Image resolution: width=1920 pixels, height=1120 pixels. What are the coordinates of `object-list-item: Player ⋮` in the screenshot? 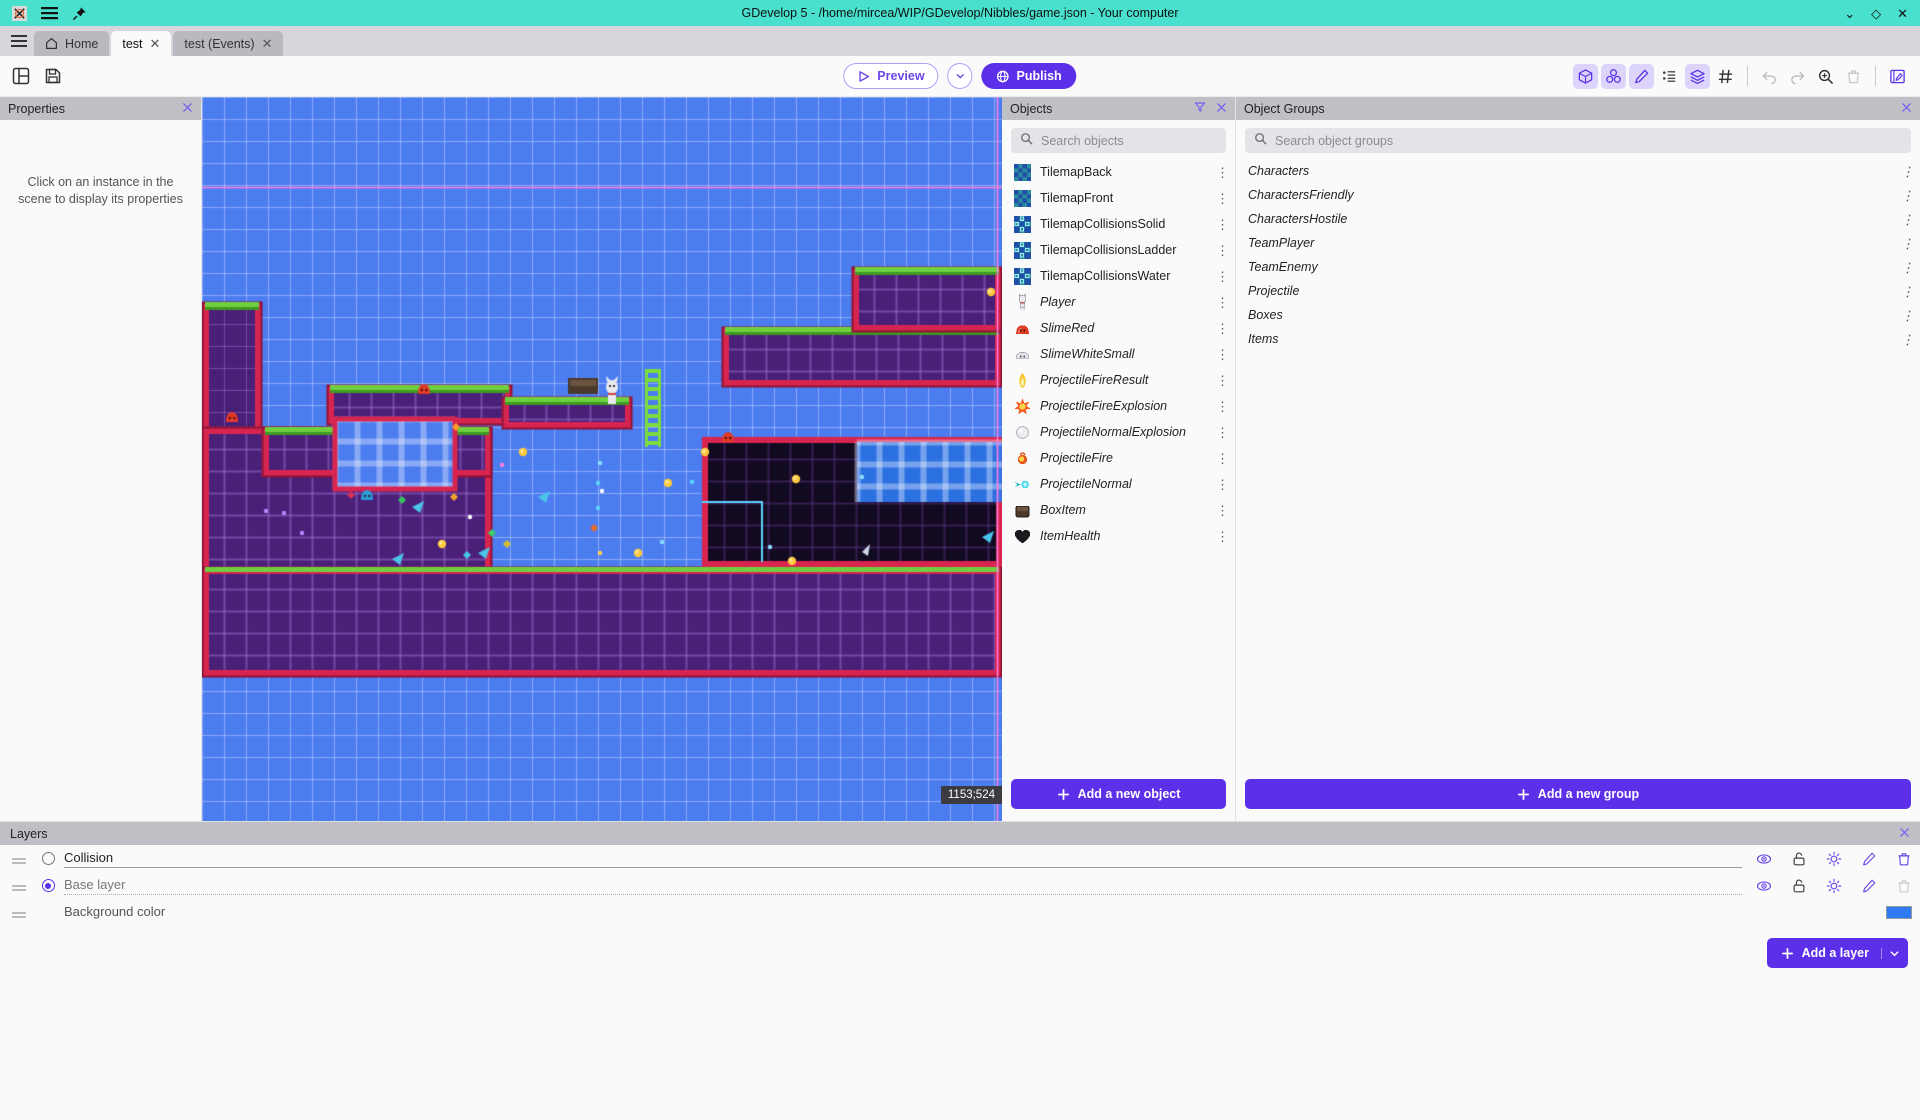 It's located at (1118, 302).